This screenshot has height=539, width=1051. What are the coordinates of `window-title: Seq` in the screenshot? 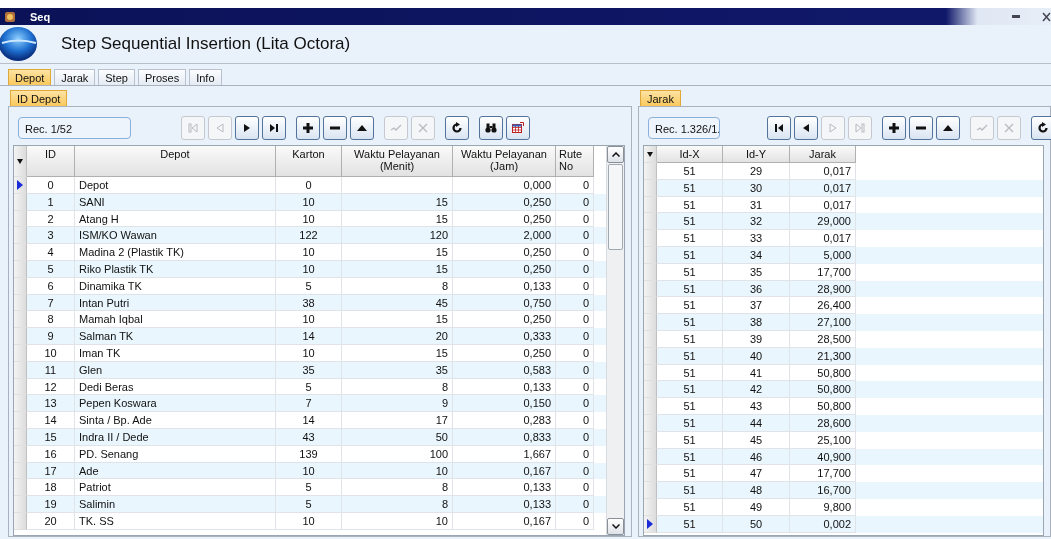 It's located at (40, 16).